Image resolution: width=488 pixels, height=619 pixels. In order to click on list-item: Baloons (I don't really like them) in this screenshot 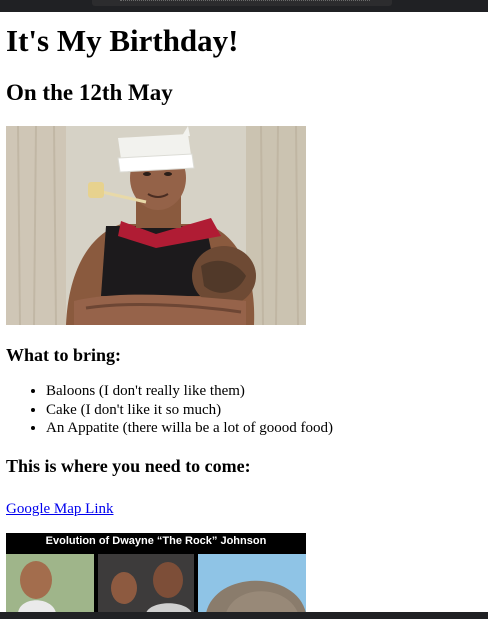, I will do `click(267, 391)`.